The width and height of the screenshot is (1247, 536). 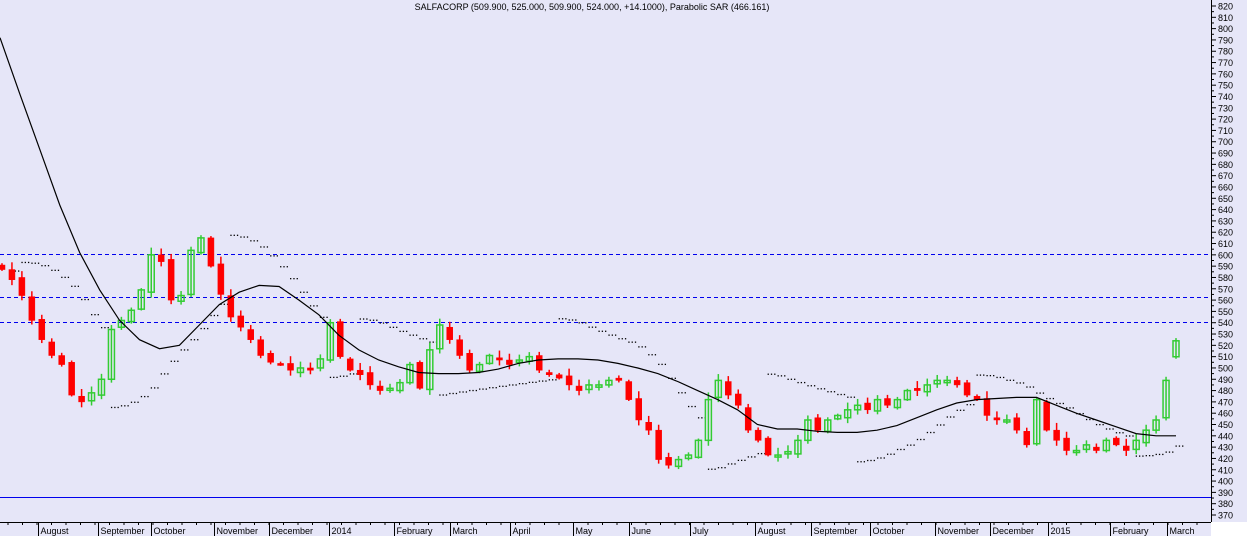 What do you see at coordinates (465, 531) in the screenshot?
I see `x-tick-label: March` at bounding box center [465, 531].